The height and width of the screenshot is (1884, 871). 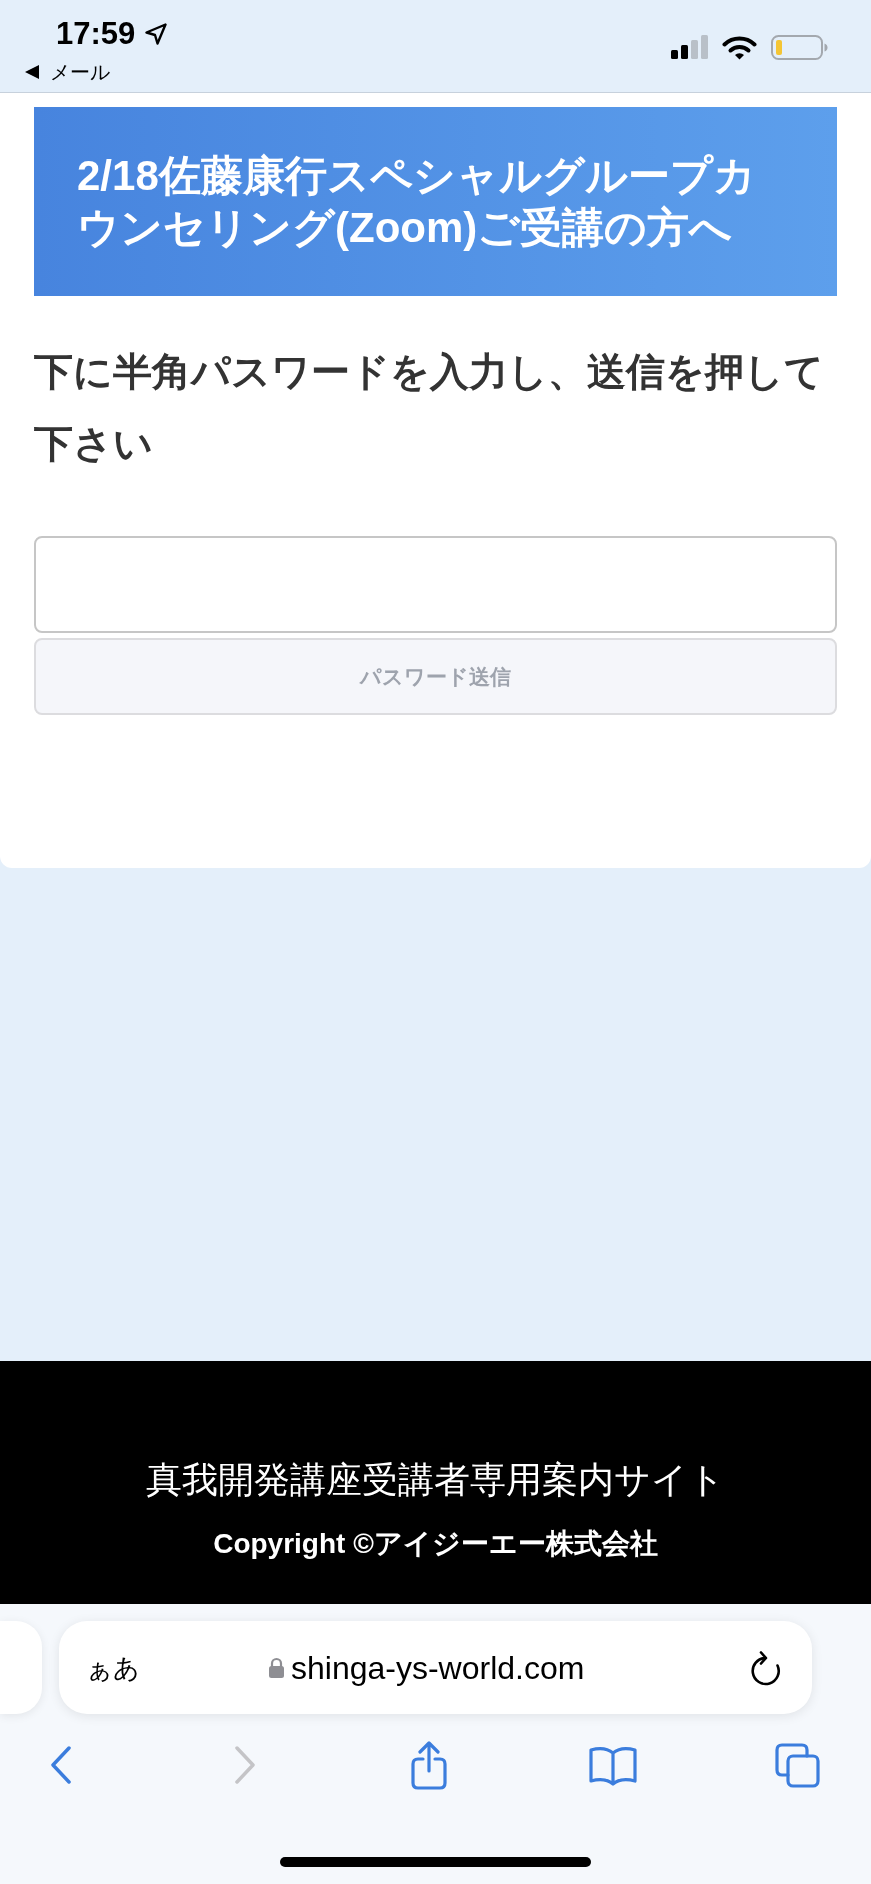 I want to click on banner-title: 2/18佐藤康行スペシャルグループカウンセリング(Zoom)ご受講の方へ, so click(x=417, y=201).